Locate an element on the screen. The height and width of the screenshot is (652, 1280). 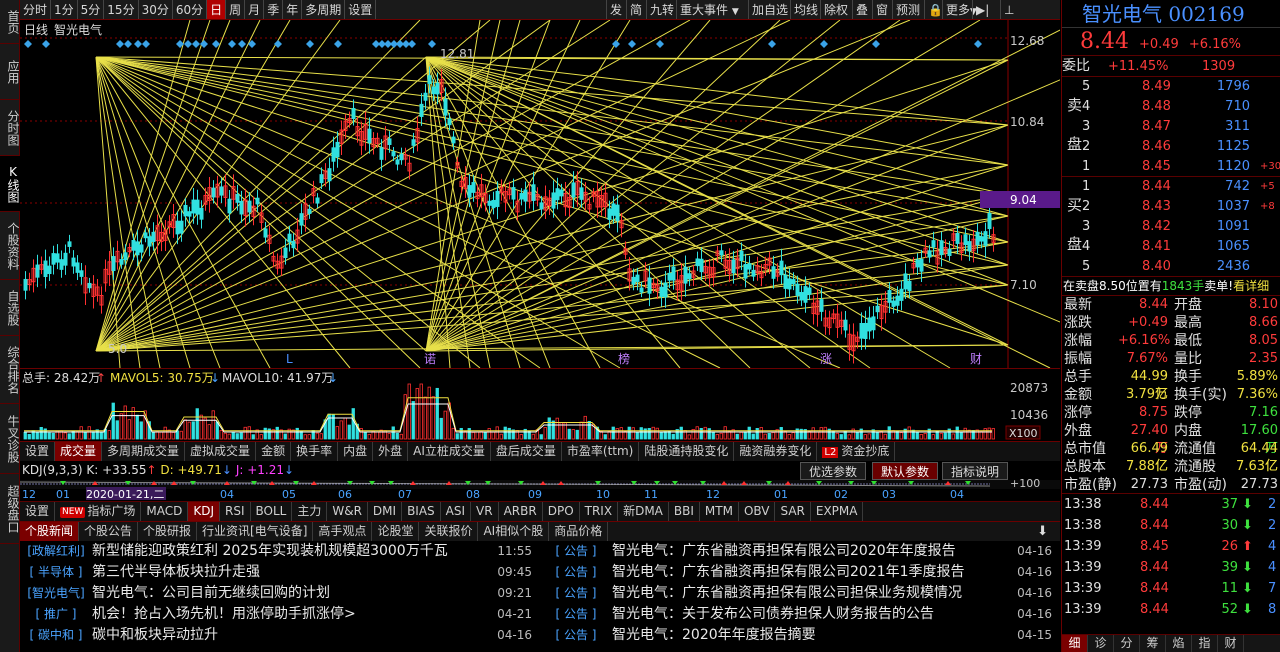
list-item: [ 半导体 ] 第三代半导体板块拉升走强 09:45 is located at coordinates (280, 572).